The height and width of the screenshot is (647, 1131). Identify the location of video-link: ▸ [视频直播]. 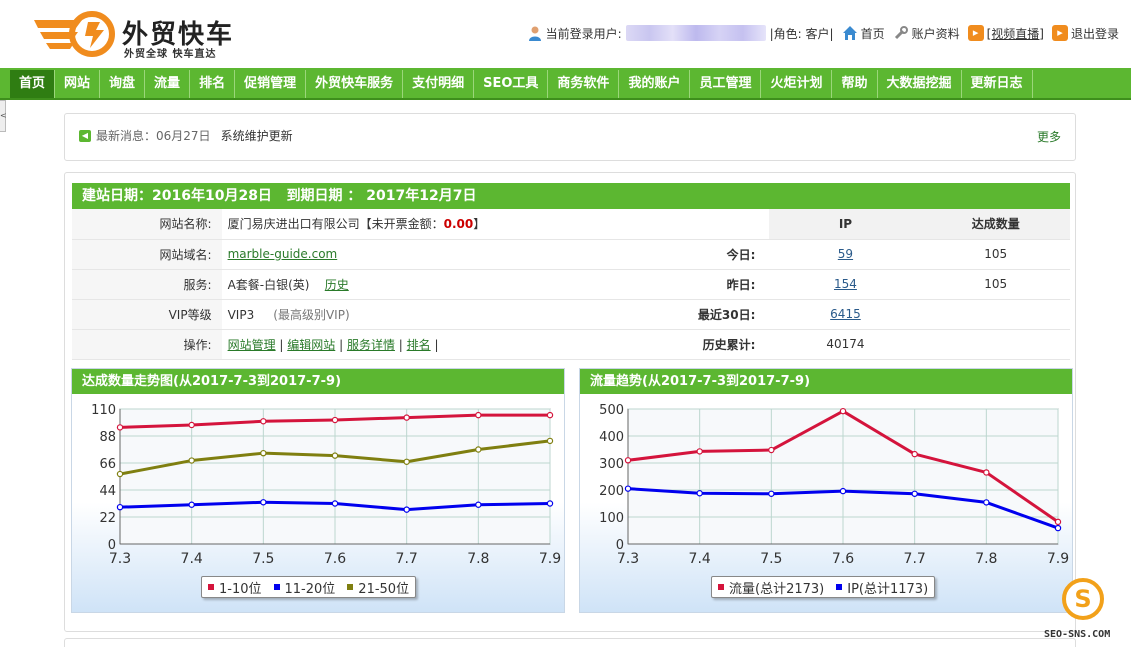
(1005, 33).